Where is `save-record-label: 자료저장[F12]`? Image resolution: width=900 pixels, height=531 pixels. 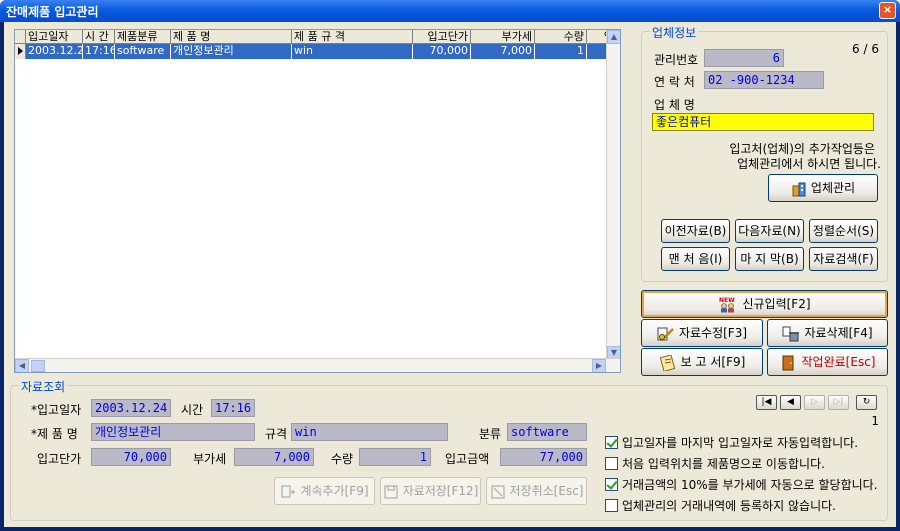 save-record-label: 자료저장[F12] is located at coordinates (440, 491).